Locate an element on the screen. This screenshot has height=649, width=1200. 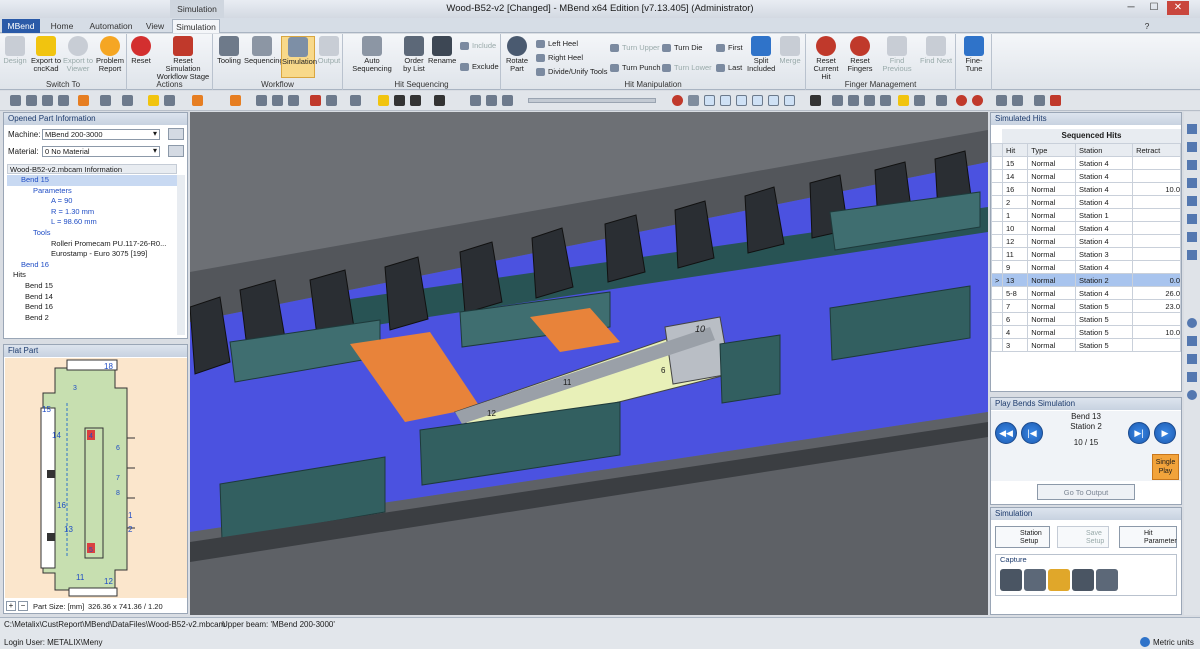
color-2-icon is located at coordinates (709, 100).